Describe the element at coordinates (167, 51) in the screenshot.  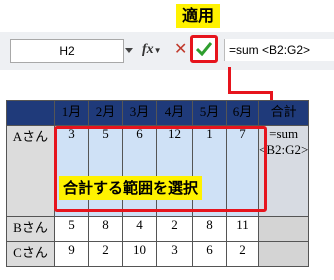
I see `formula-bar: H2 fx▼ ✕ =sum <B2:G2>` at that location.